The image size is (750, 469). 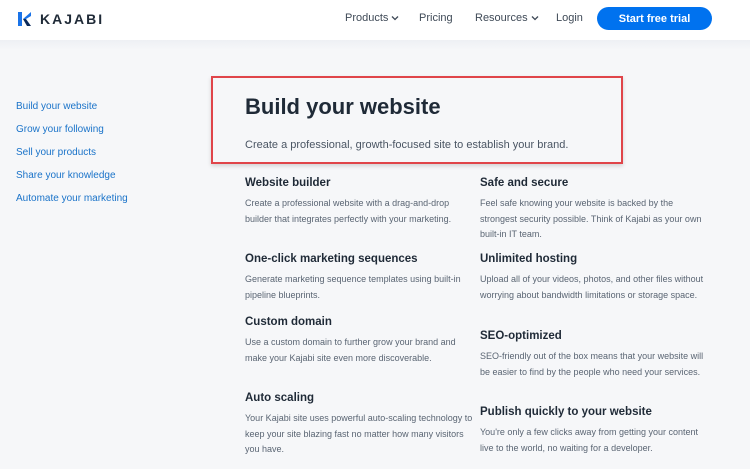 I want to click on nav-pricing-label: Pricing, so click(x=436, y=18).